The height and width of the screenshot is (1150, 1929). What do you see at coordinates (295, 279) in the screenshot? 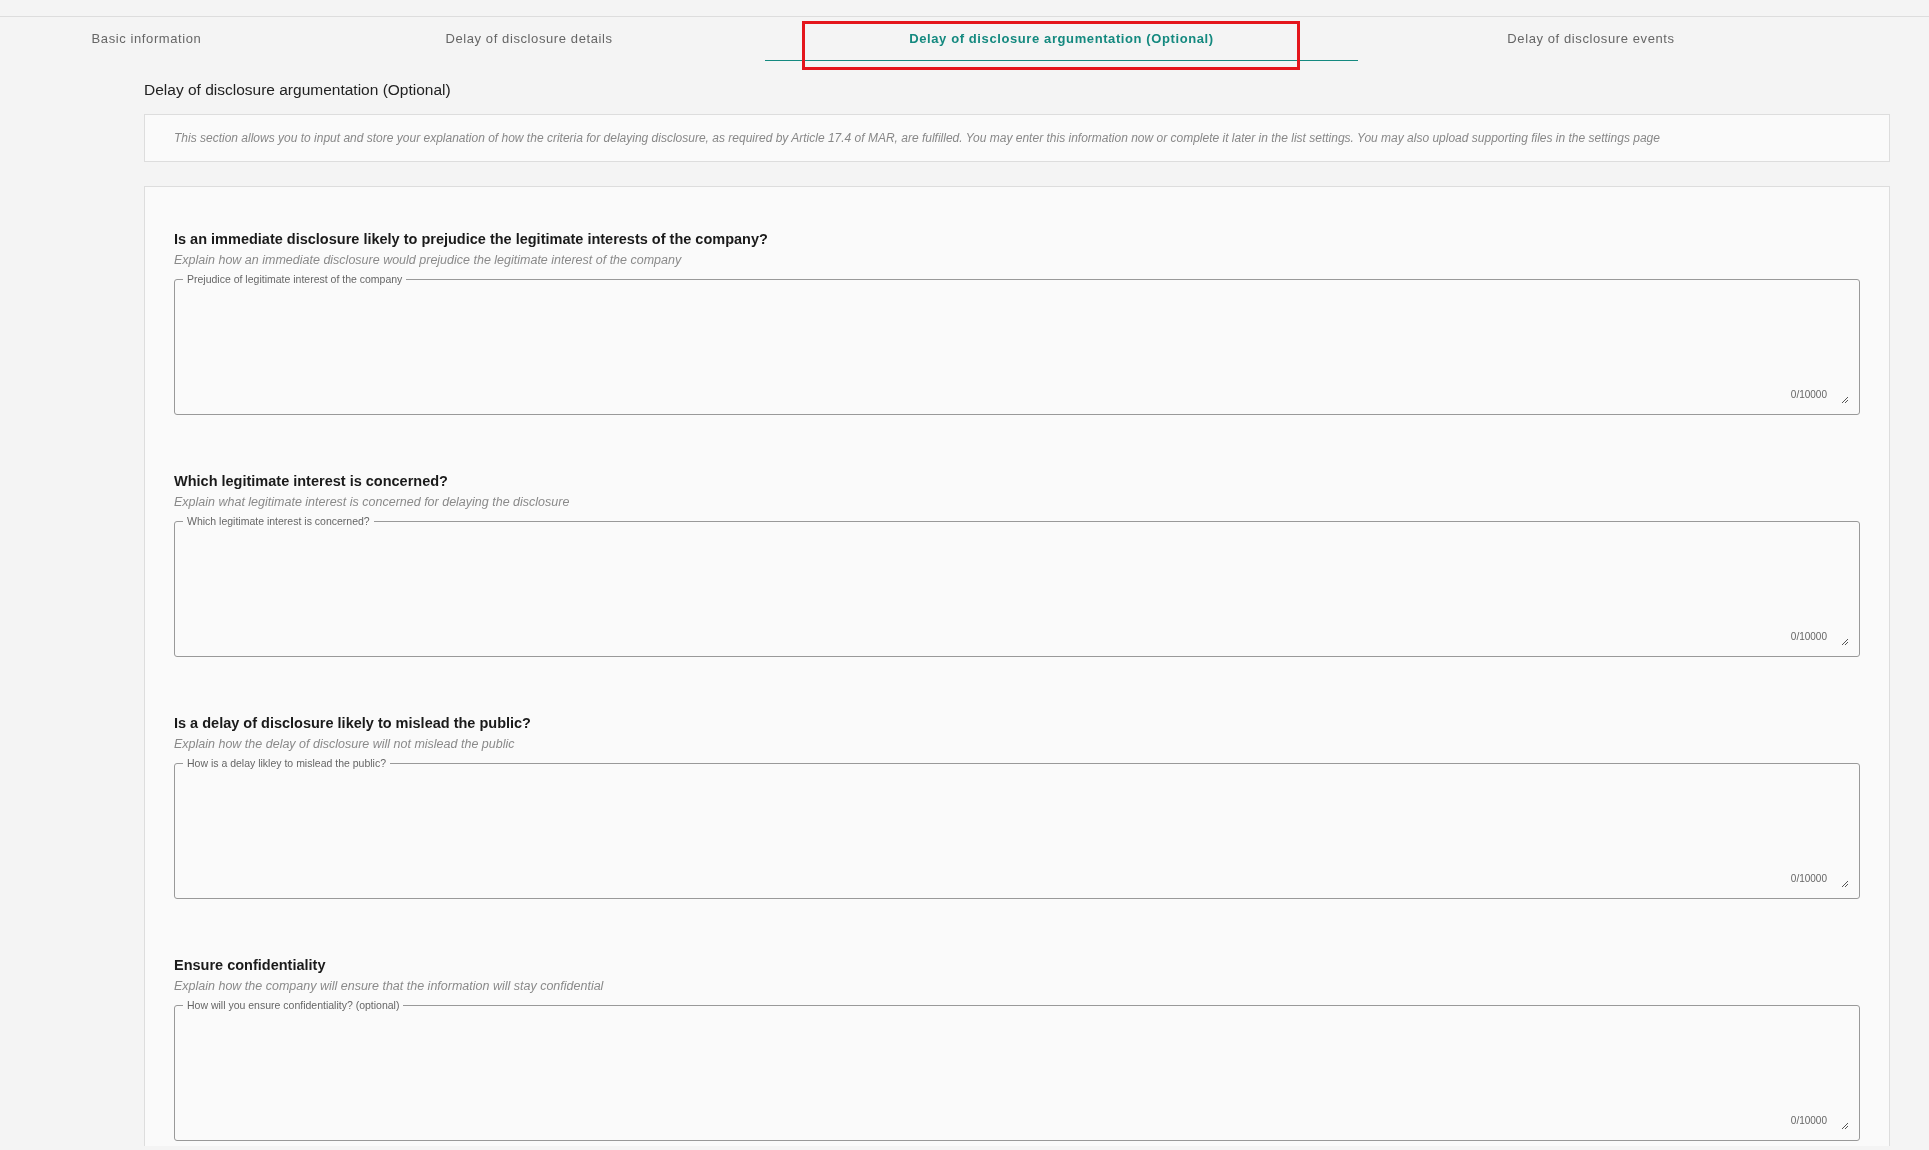
I see `field-label: Prejudice of legitimate interest of the company` at bounding box center [295, 279].